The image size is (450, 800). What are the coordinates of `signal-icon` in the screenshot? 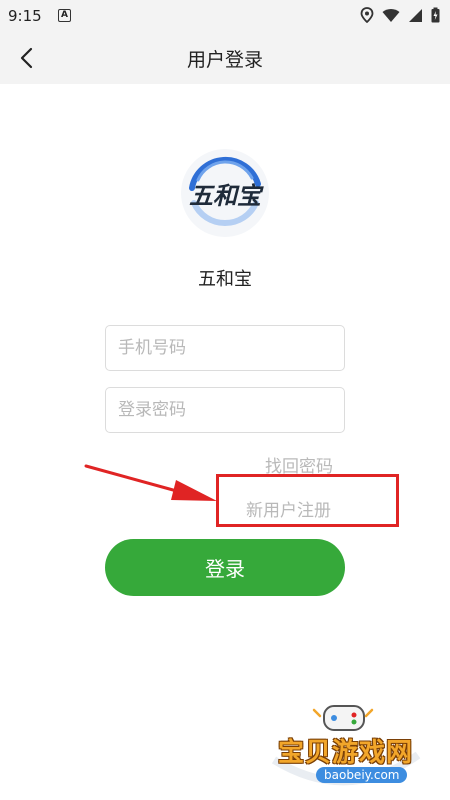 It's located at (415, 15).